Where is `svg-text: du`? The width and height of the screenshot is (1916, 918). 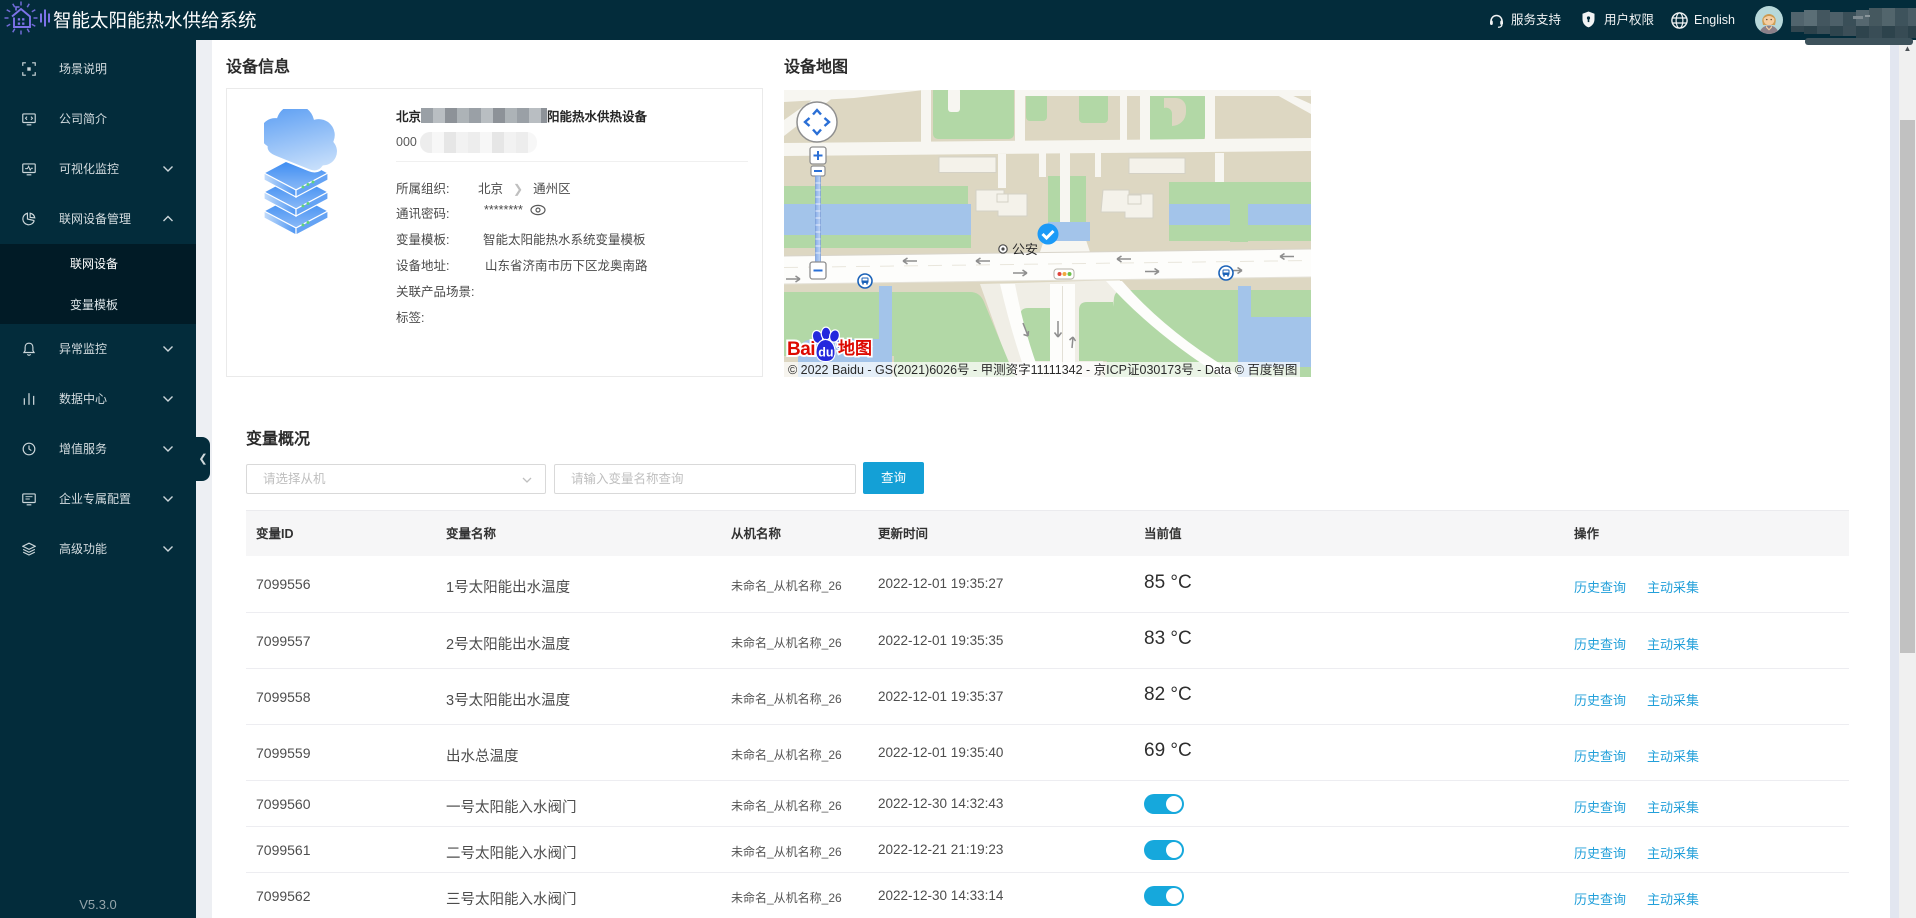
svg-text: du is located at coordinates (825, 353).